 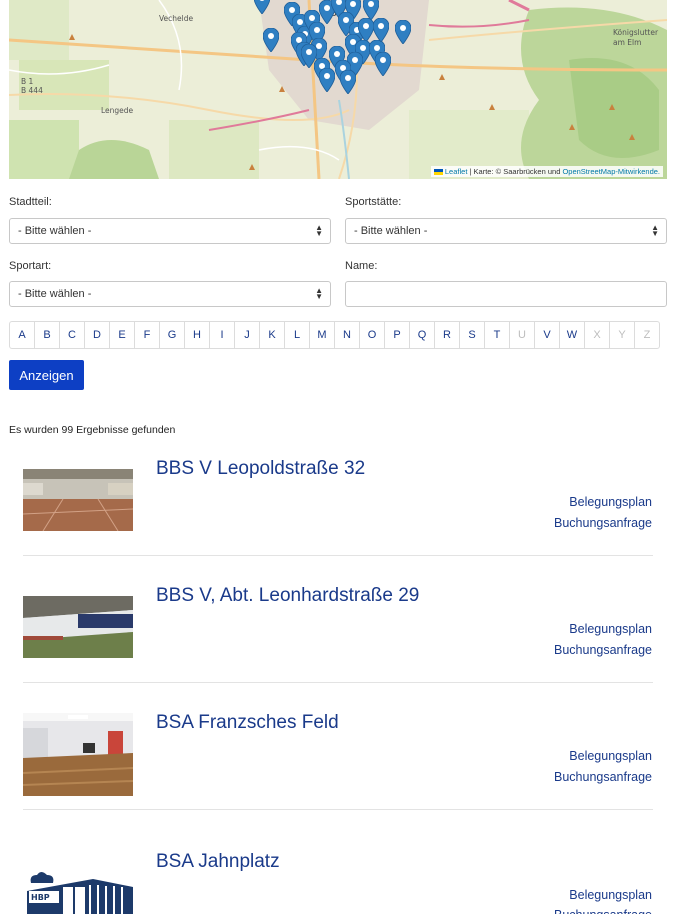 What do you see at coordinates (422, 335) in the screenshot?
I see `alphabet-letter-q: Q` at bounding box center [422, 335].